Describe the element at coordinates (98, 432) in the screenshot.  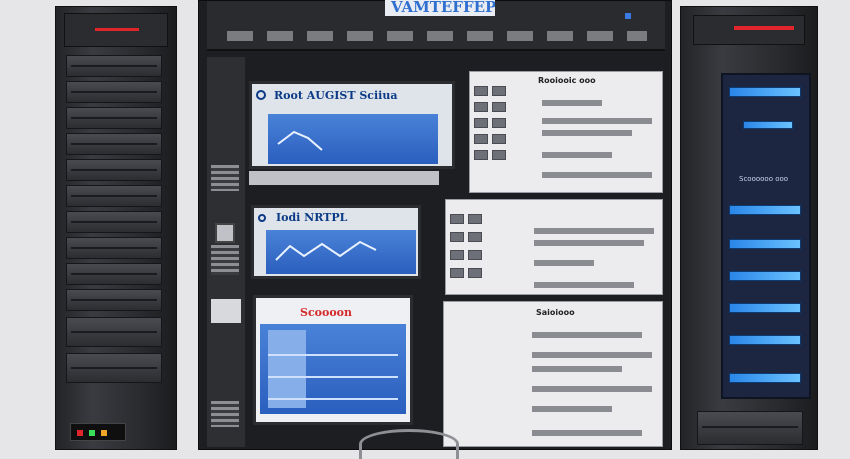
I see `status-display` at that location.